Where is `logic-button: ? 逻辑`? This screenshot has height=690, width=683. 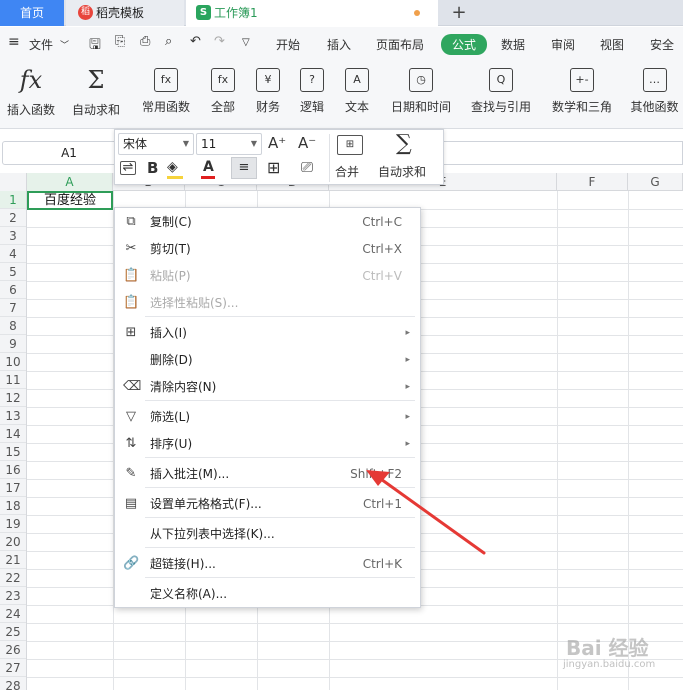
logic-button: ? 逻辑 is located at coordinates (312, 95).